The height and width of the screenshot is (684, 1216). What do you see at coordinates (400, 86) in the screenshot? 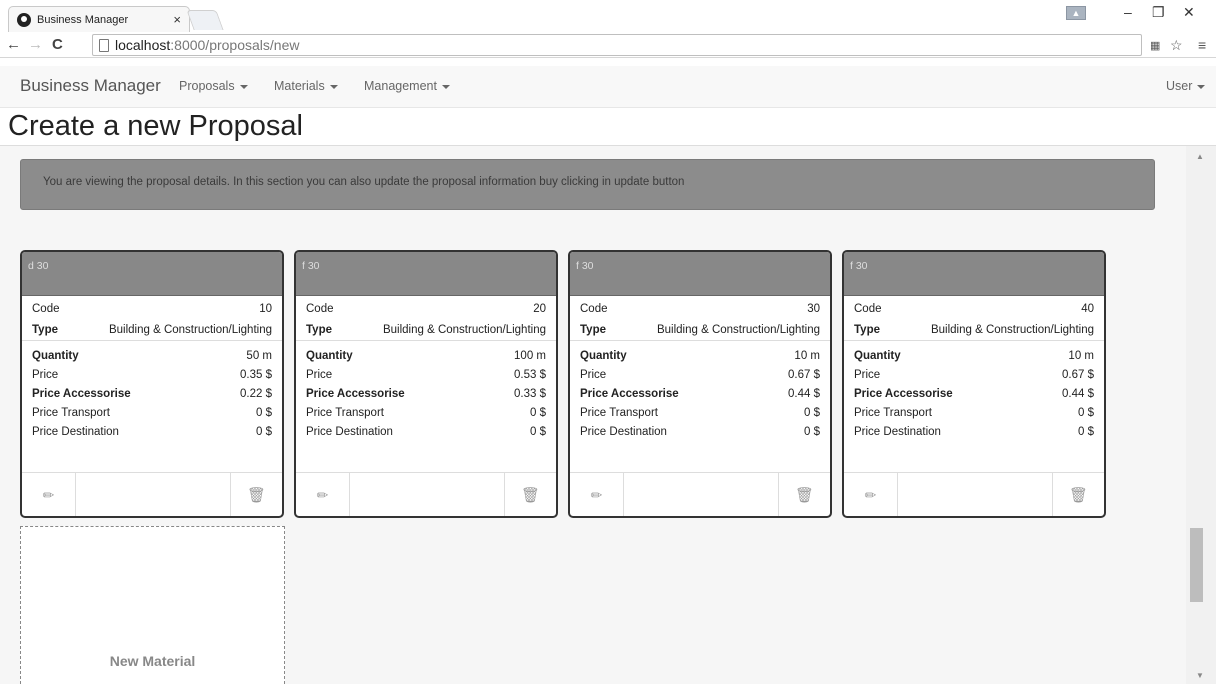
I see `nav-management-label: Management` at bounding box center [400, 86].